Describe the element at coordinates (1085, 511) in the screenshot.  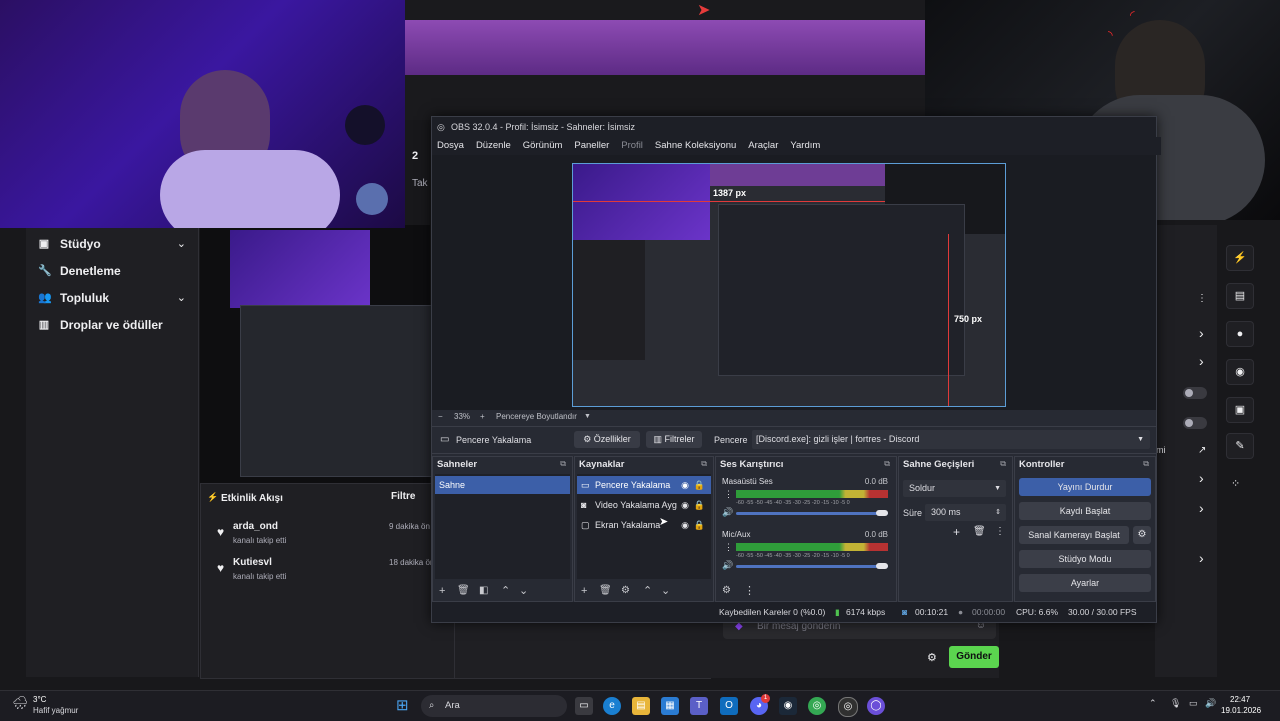
I see `start-recording-button: Kaydı Başlat` at that location.